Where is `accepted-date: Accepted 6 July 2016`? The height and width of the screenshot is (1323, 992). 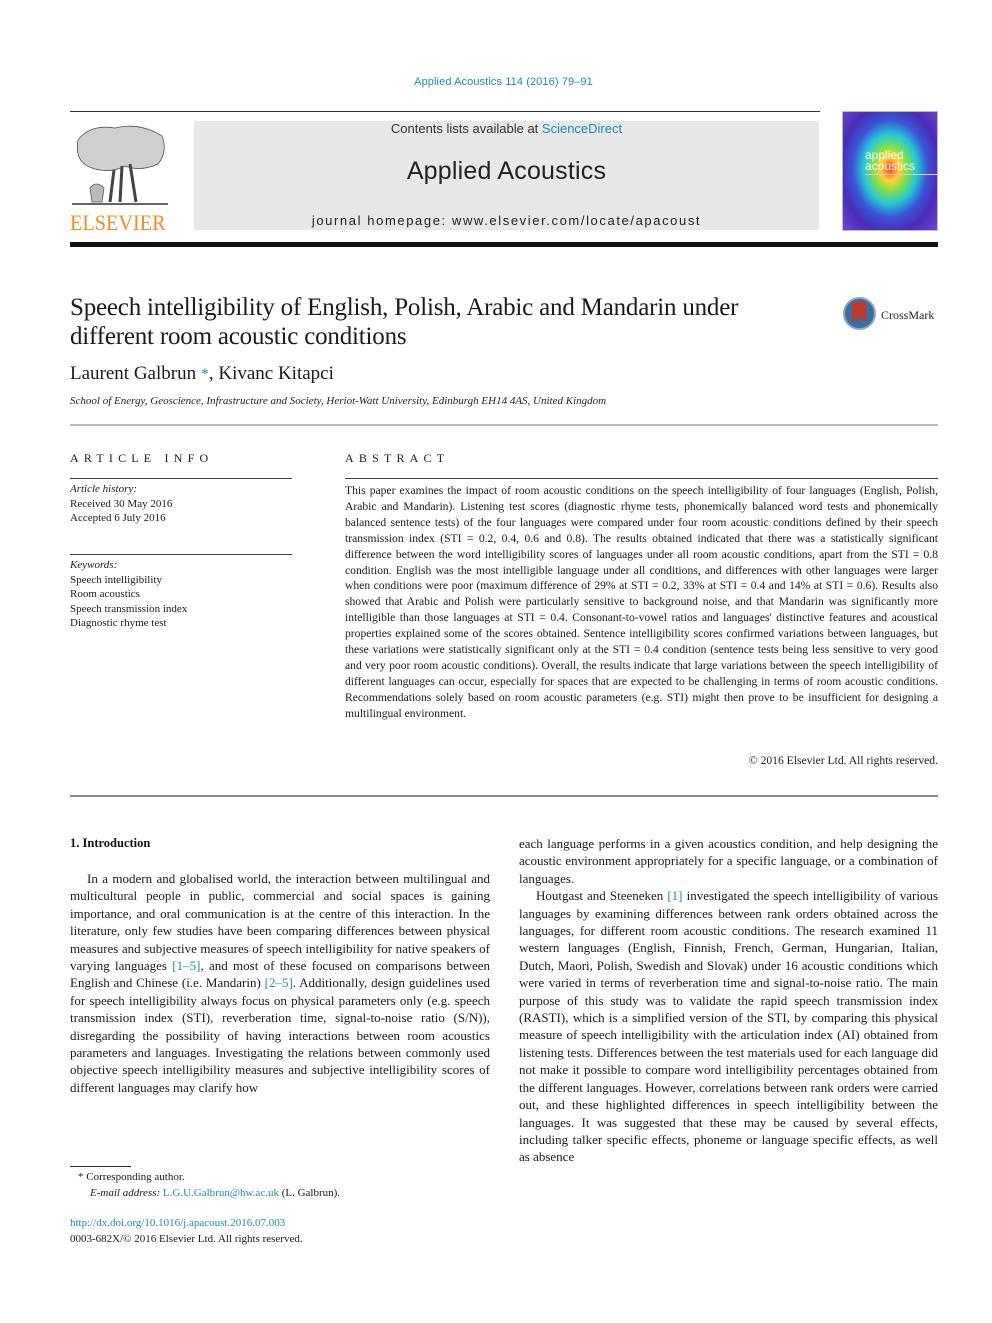 accepted-date: Accepted 6 July 2016 is located at coordinates (118, 518).